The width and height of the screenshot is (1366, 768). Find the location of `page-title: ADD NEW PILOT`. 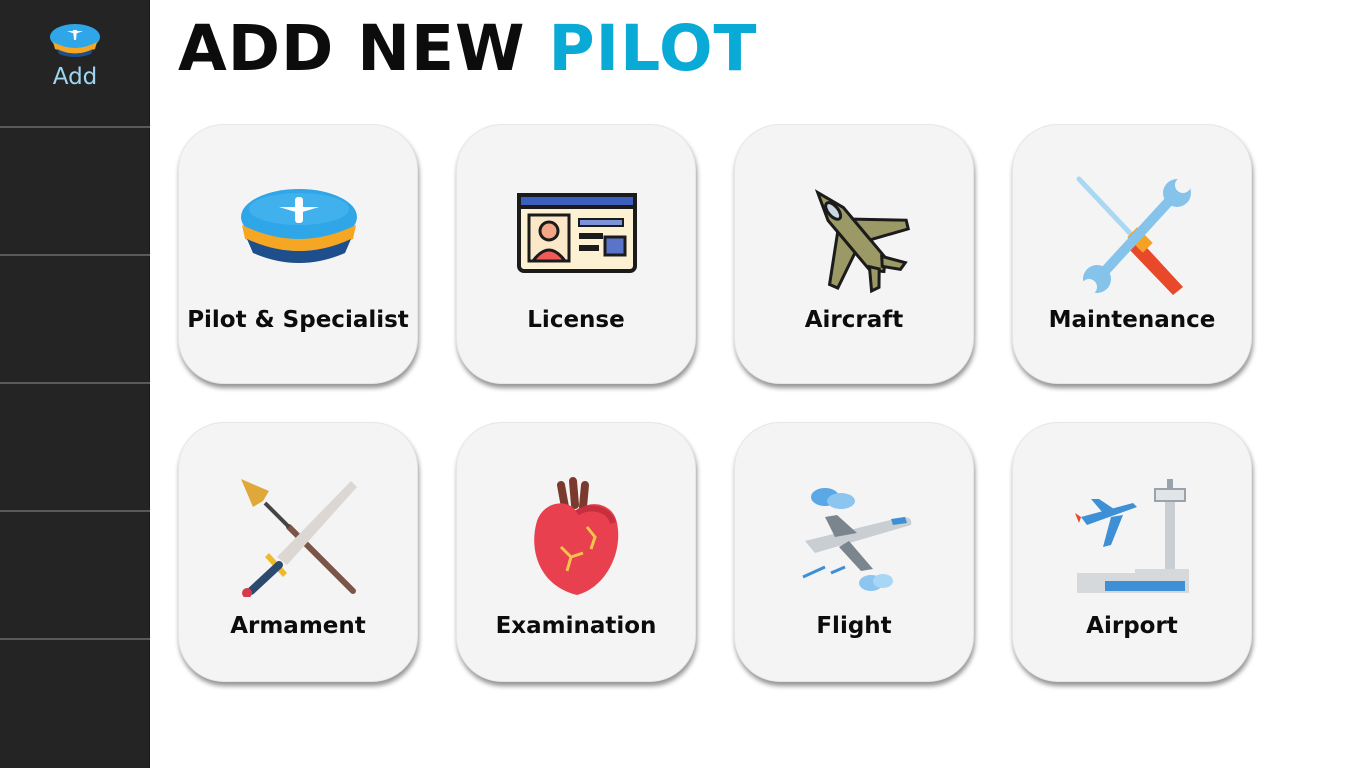

page-title: ADD NEW PILOT is located at coordinates (468, 48).